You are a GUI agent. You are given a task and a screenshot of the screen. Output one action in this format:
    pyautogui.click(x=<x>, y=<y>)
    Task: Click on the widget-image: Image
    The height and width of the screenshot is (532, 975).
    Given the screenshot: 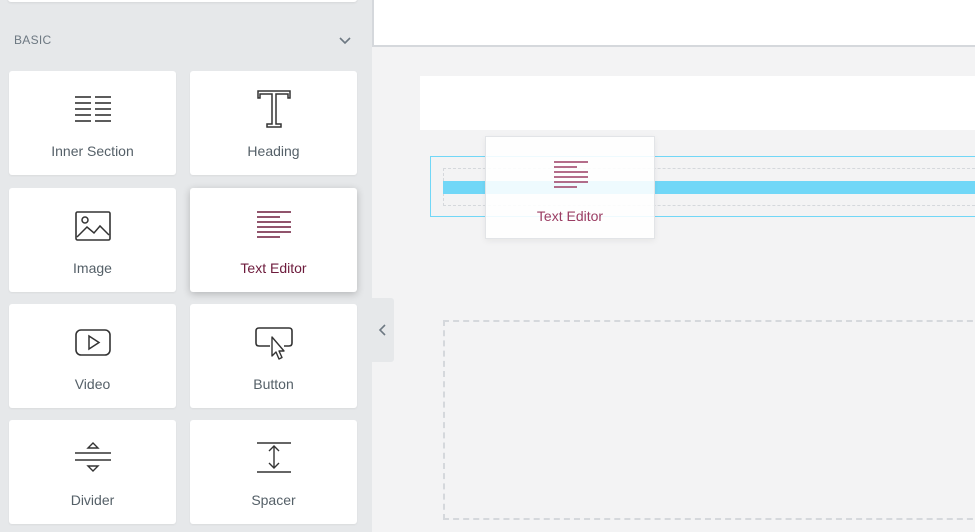 What is the action you would take?
    pyautogui.click(x=92, y=240)
    